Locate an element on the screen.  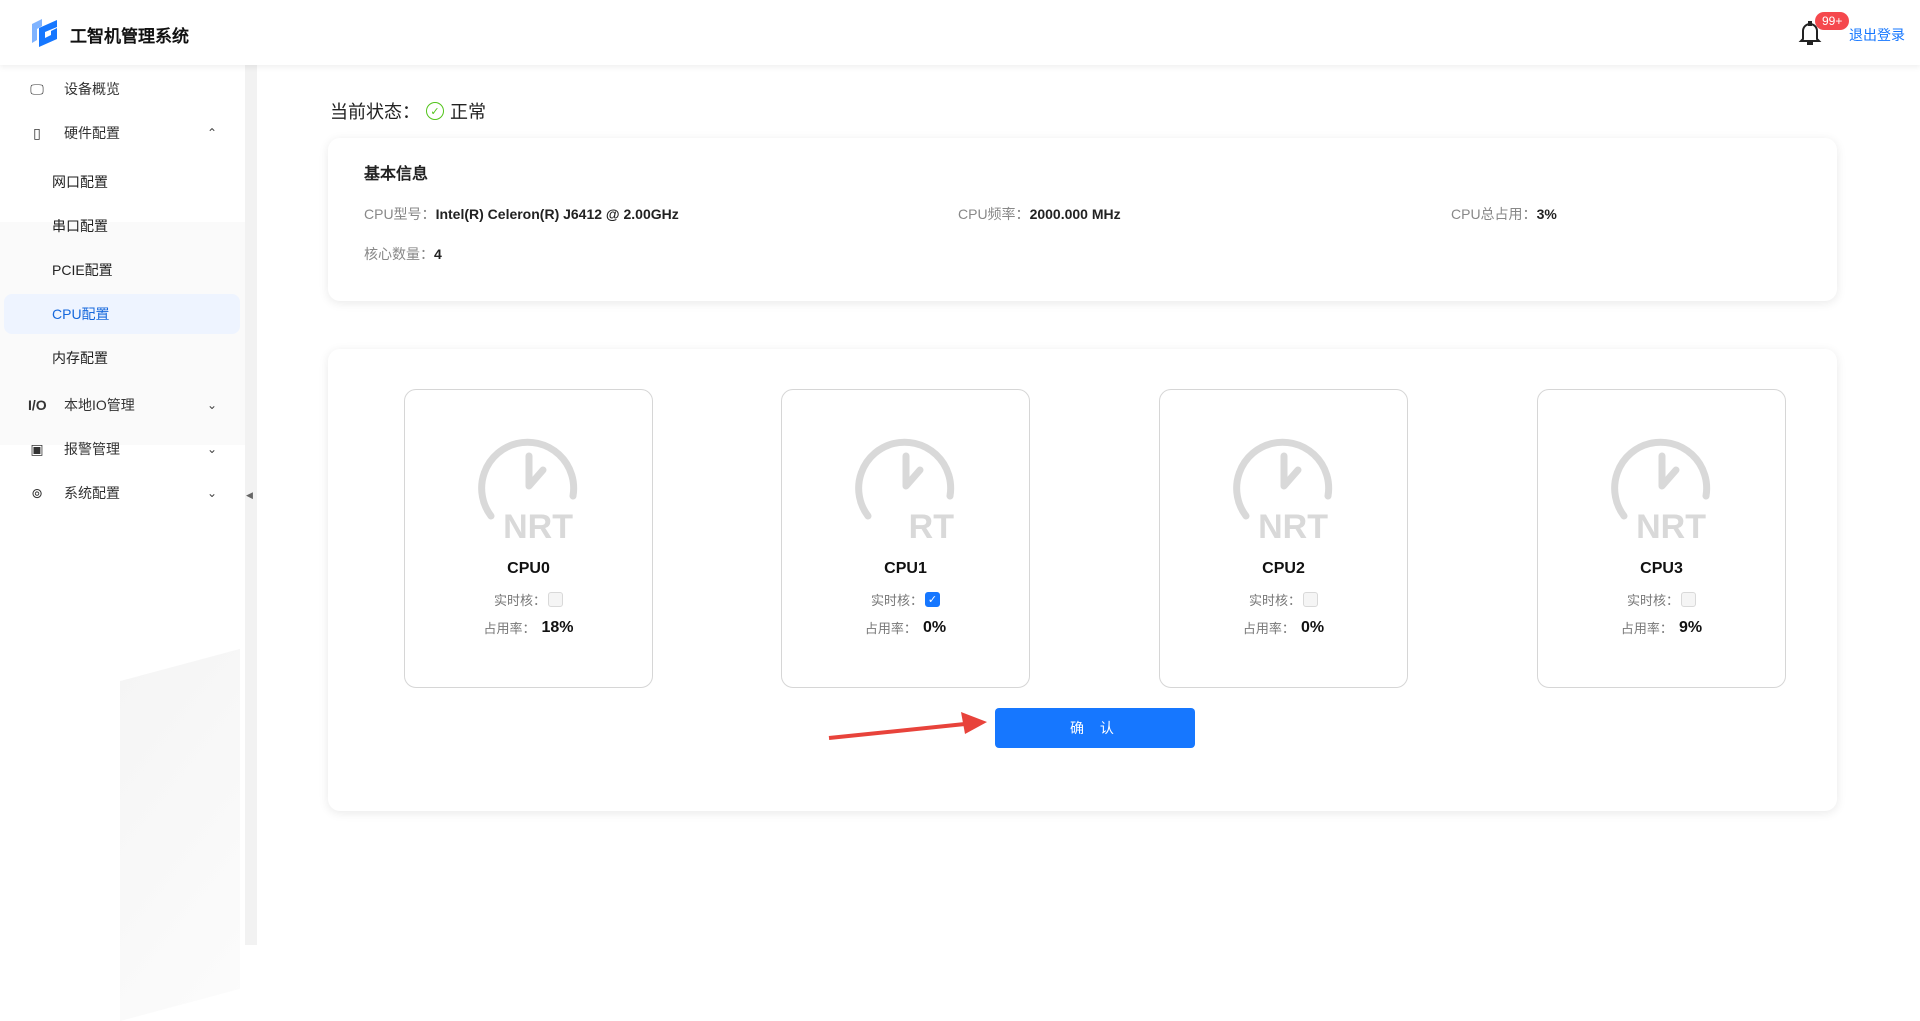
header: 工智机管理系统 99+ 退出登录 is located at coordinates (960, 32).